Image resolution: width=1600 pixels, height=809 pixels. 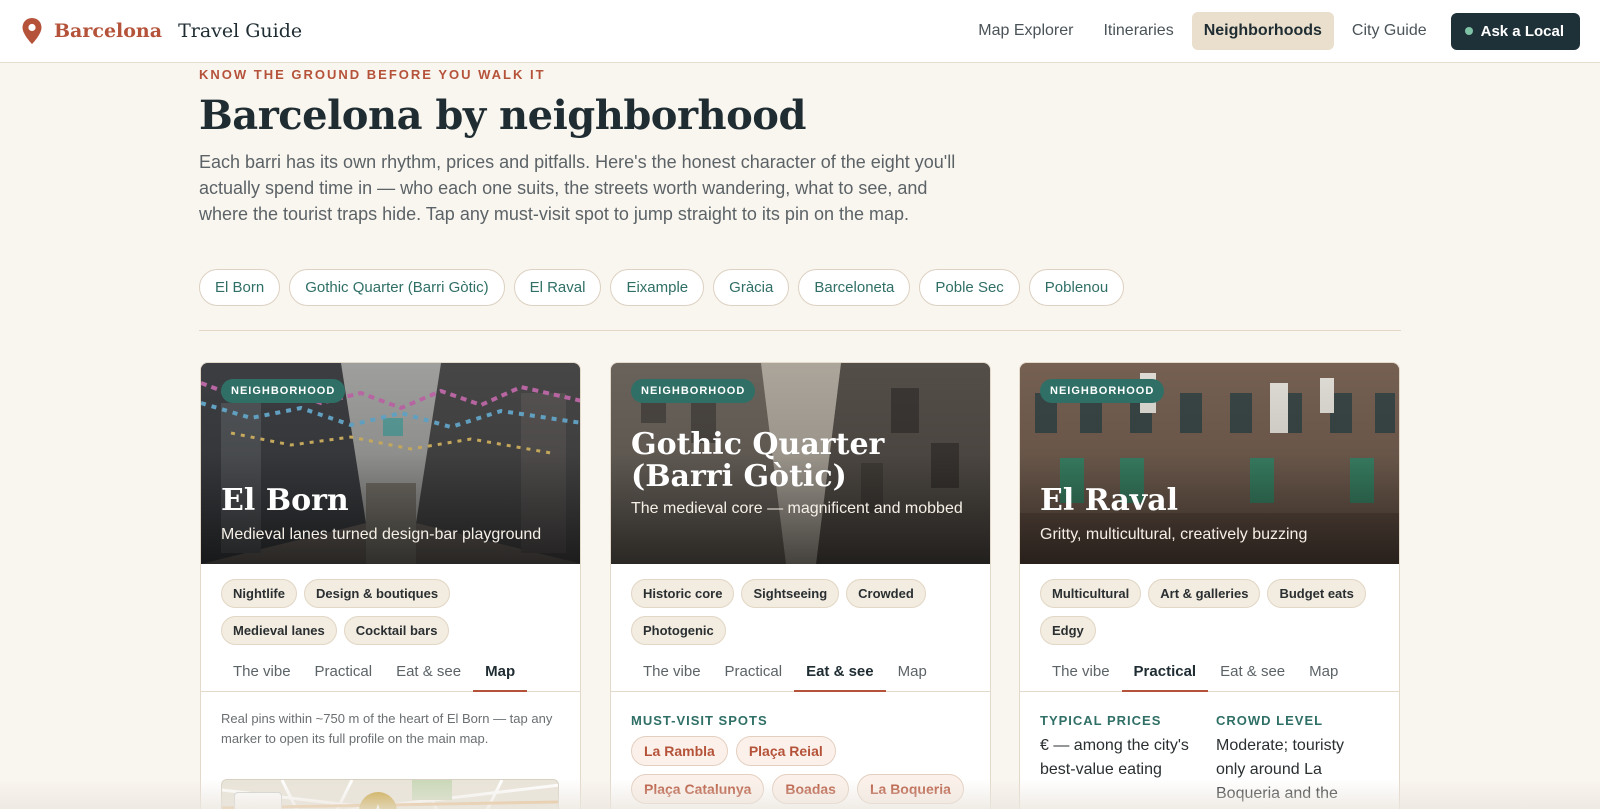 What do you see at coordinates (108, 31) in the screenshot?
I see `brand-name: Barcelona` at bounding box center [108, 31].